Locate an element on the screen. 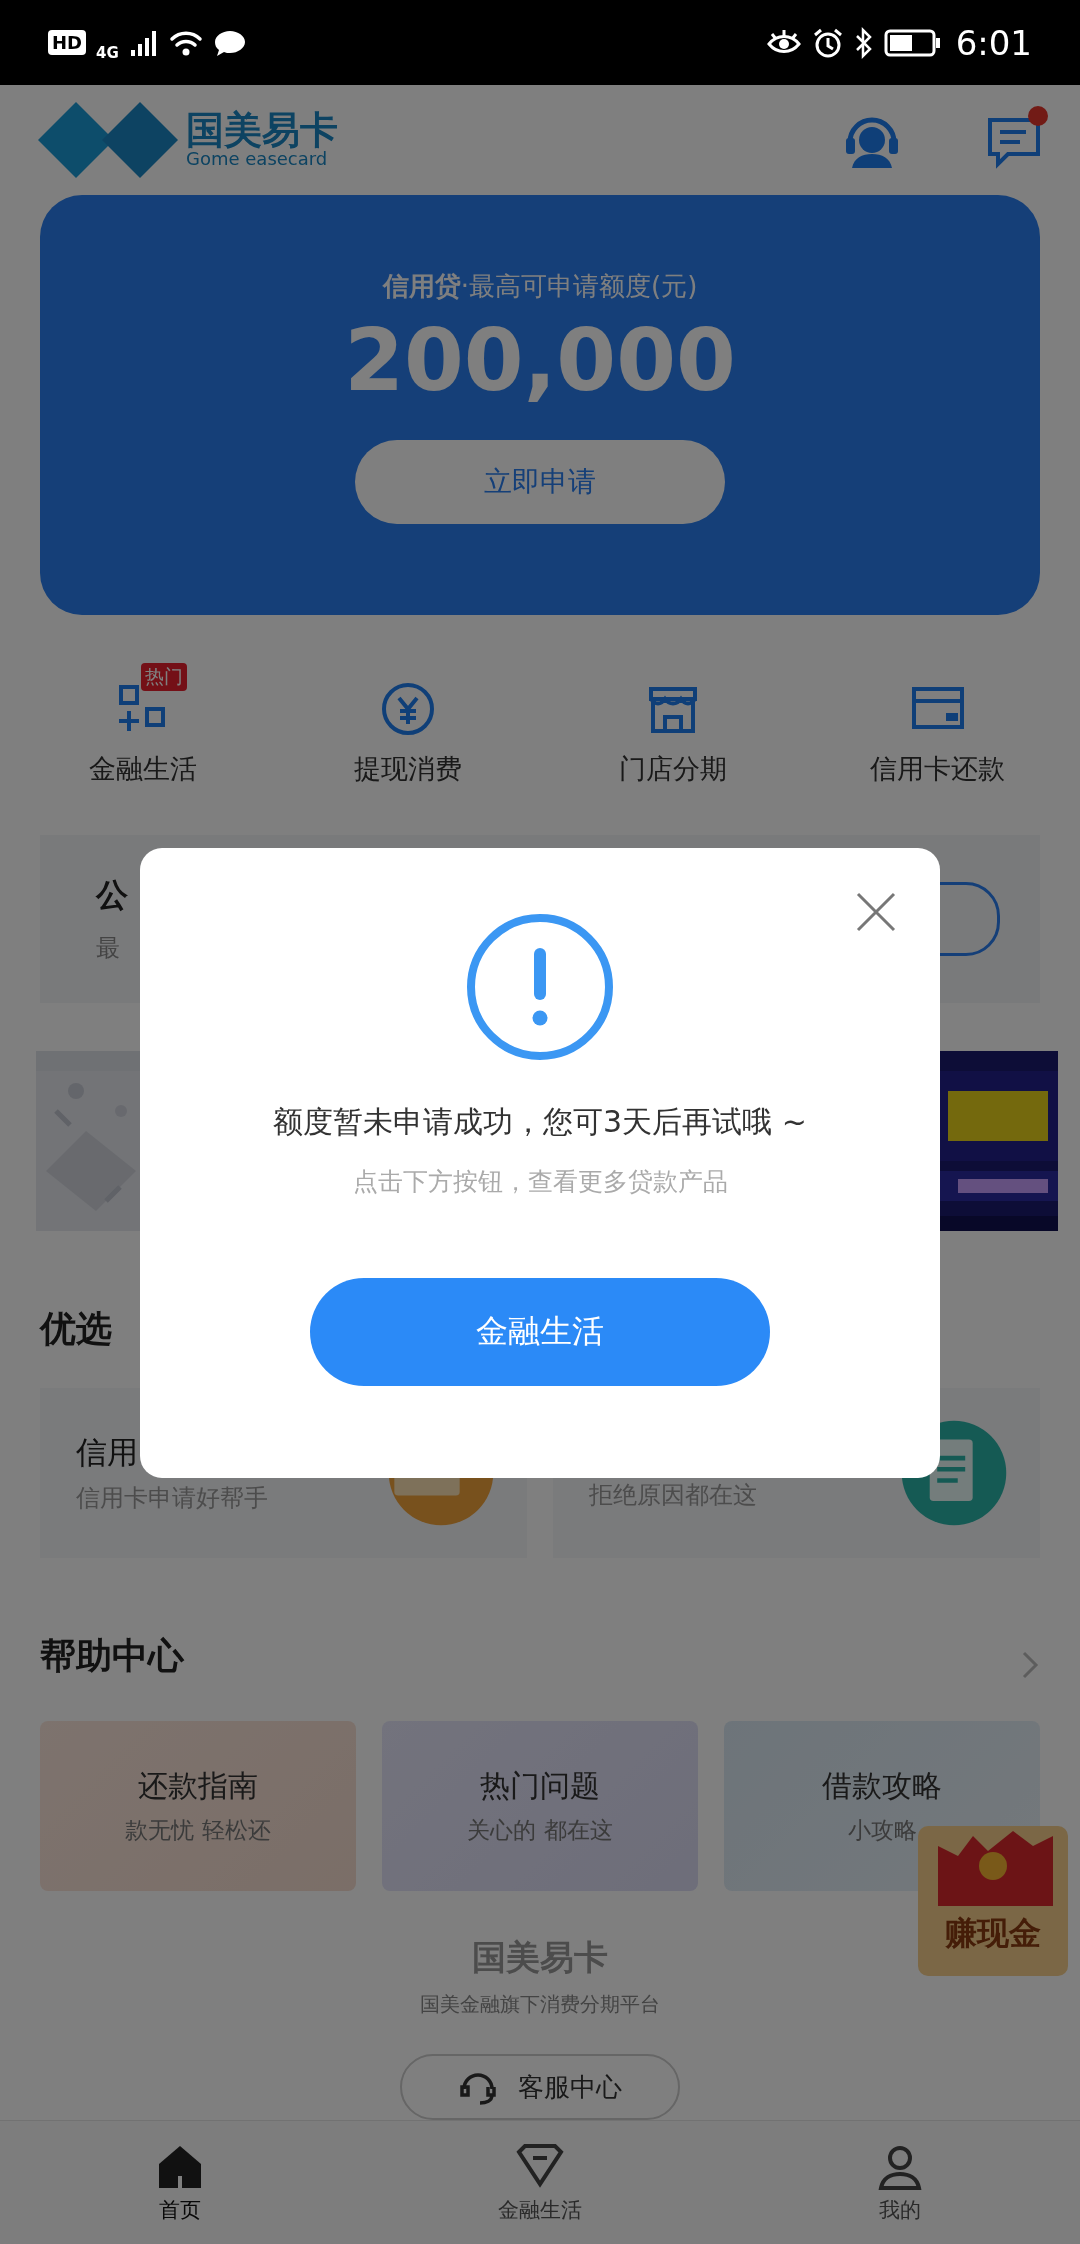 This screenshot has width=1080, height=2244. close-icon is located at coordinates (876, 912).